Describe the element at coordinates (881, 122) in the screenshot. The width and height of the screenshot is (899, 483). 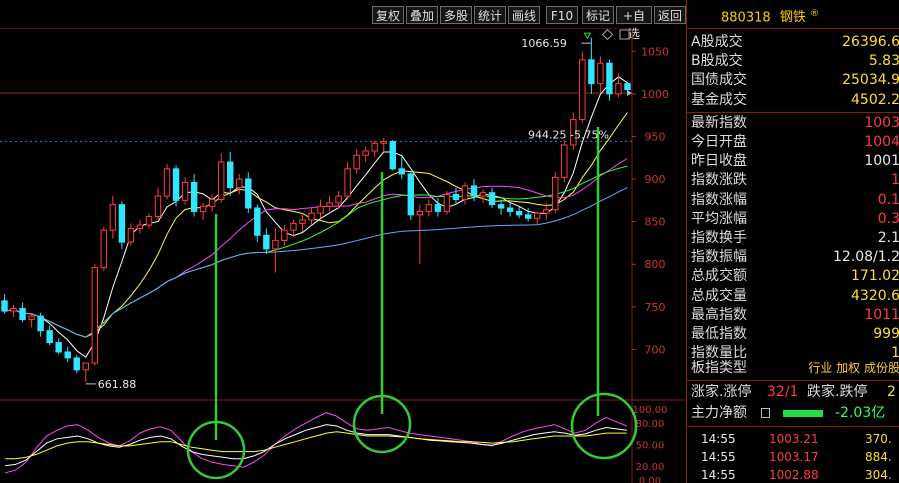
I see `quote-value: 1003` at that location.